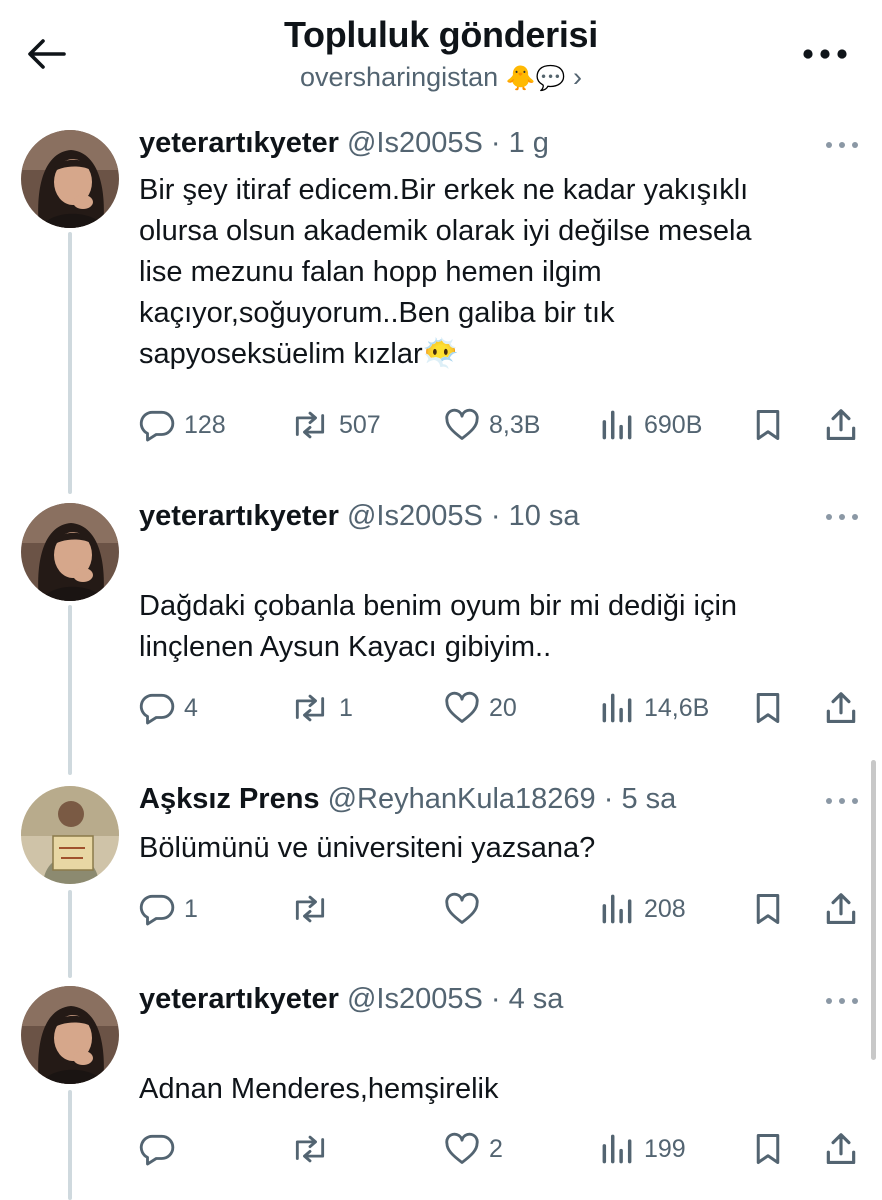  I want to click on reply-button: 4, so click(168, 708).